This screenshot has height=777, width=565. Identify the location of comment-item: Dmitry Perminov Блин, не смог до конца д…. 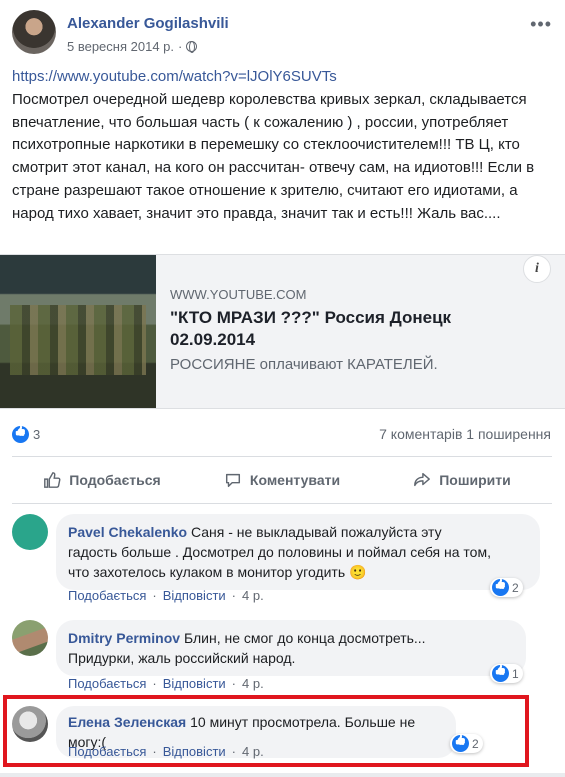
(282, 656).